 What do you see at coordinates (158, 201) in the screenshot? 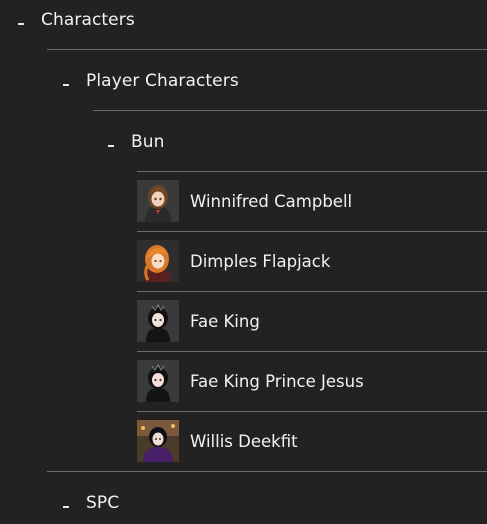
I see `brown-haired-girl-avatar` at bounding box center [158, 201].